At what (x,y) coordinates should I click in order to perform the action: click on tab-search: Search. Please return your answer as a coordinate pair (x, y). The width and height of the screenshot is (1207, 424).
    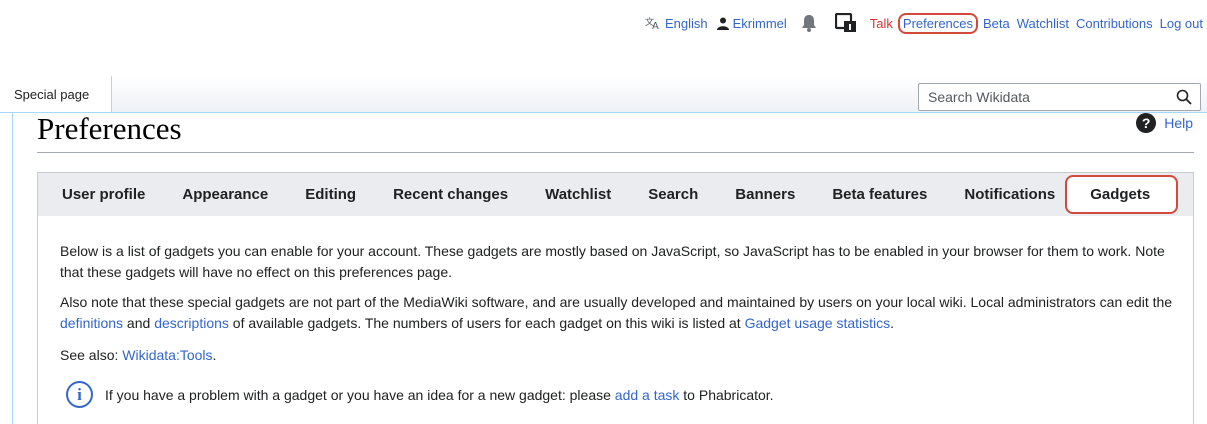
    Looking at the image, I should click on (673, 194).